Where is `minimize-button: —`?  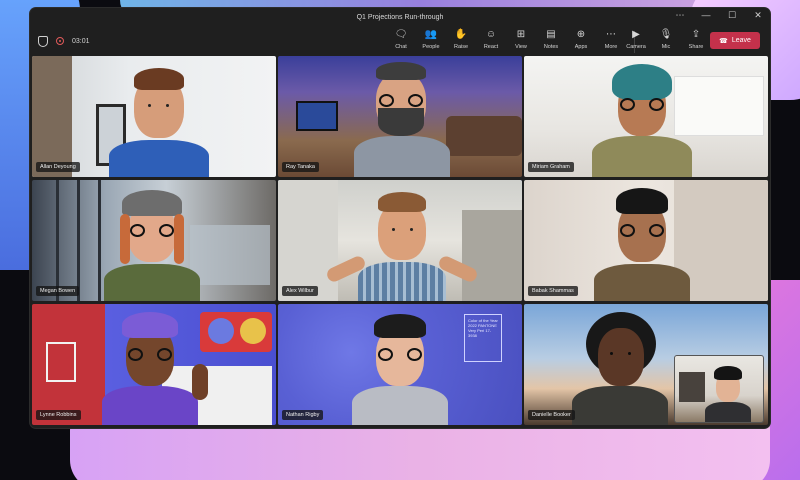
minimize-button: — is located at coordinates (706, 15).